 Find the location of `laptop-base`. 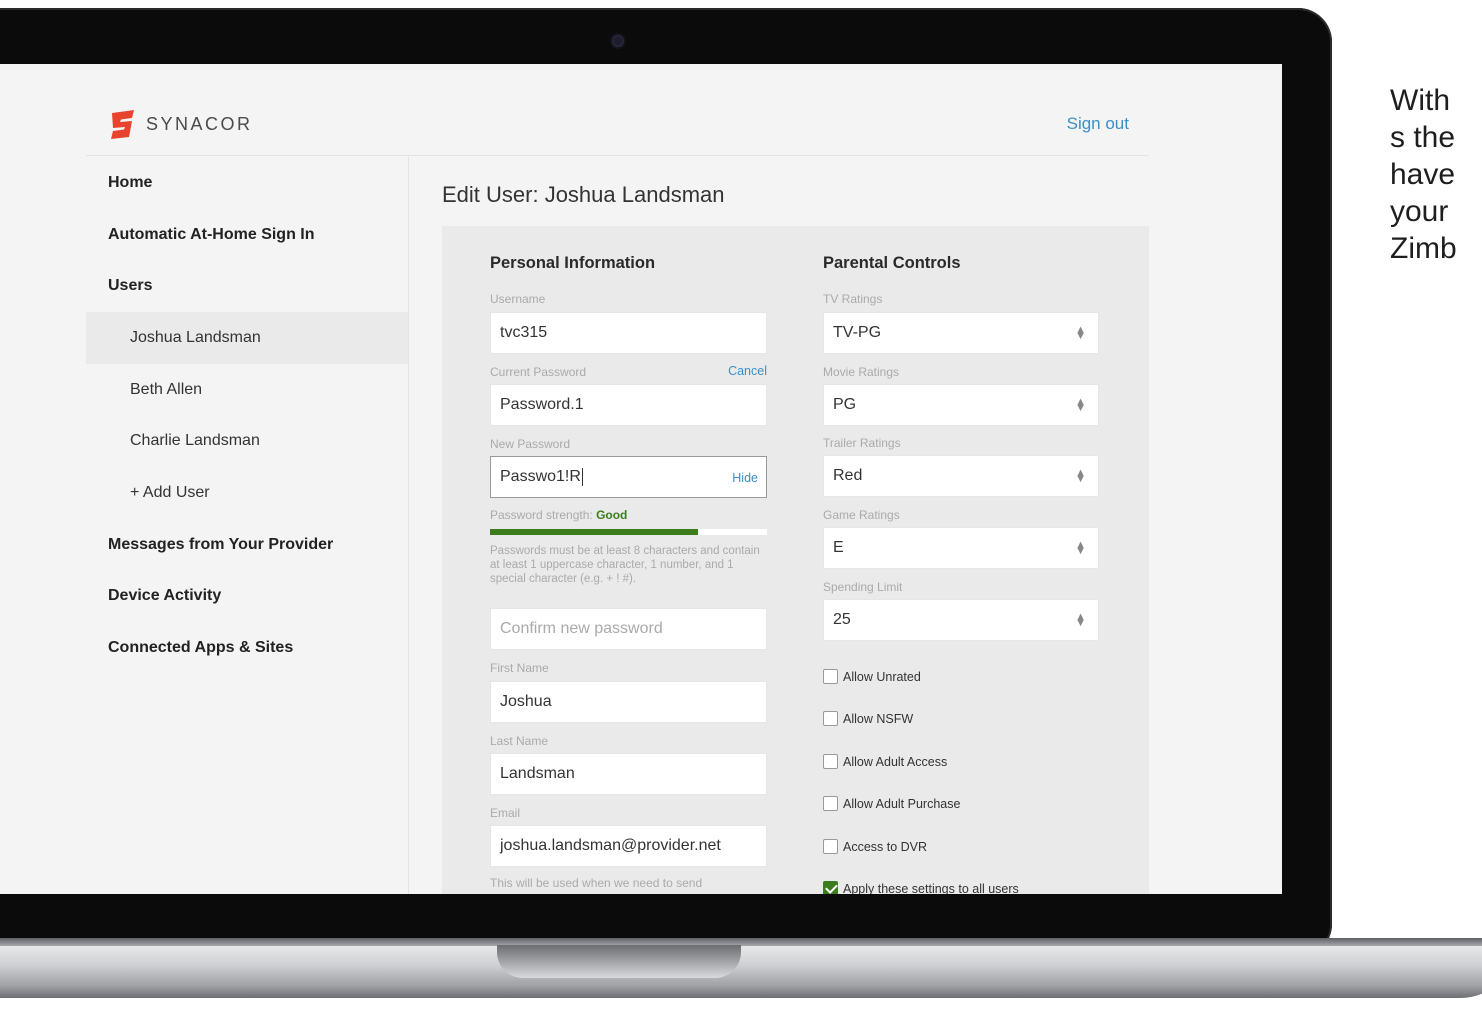

laptop-base is located at coordinates (741, 968).